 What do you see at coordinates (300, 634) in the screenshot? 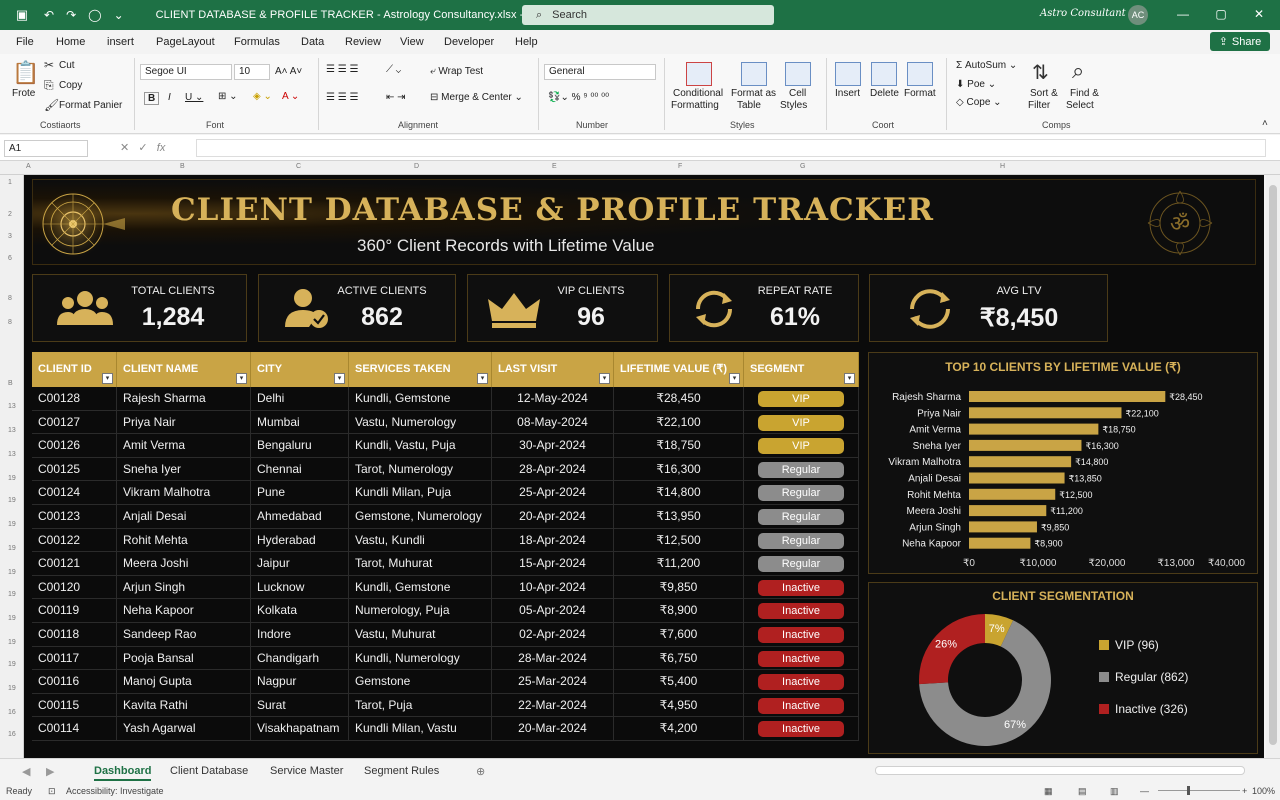
I see `cell-city: Indore` at bounding box center [300, 634].